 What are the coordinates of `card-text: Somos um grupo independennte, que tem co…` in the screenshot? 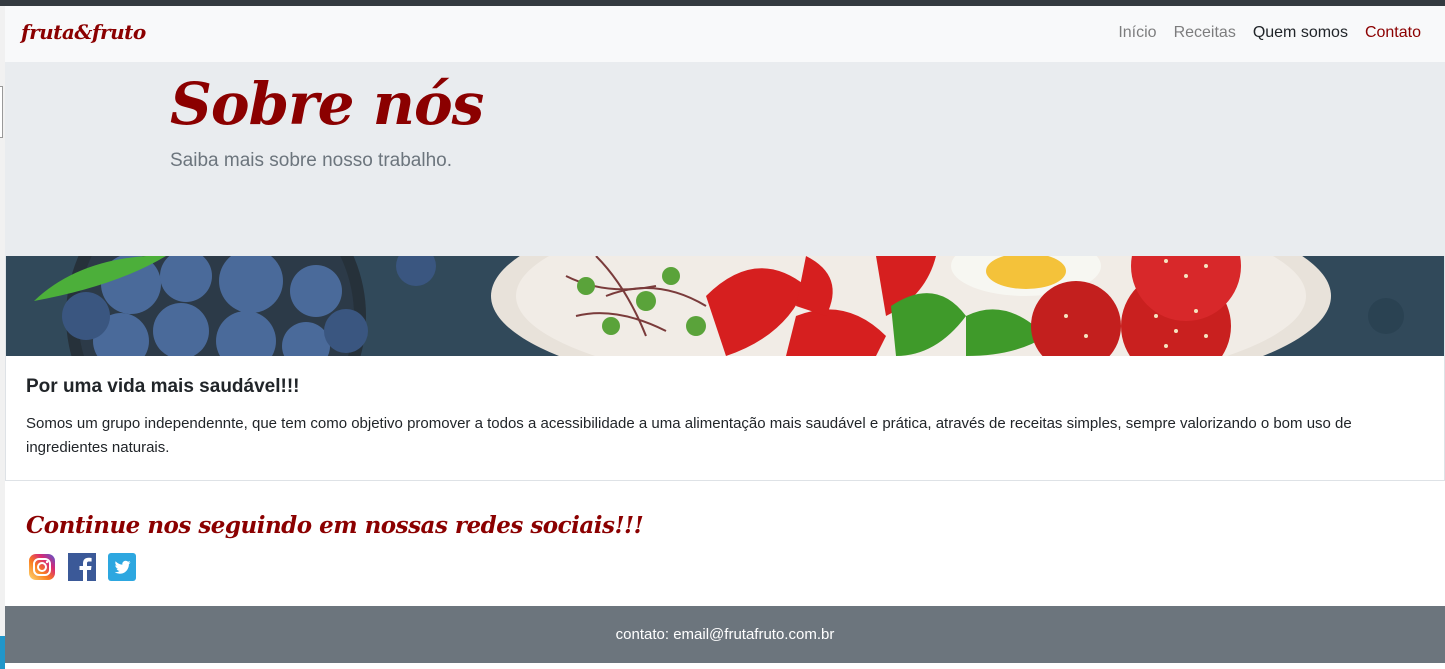 It's located at (689, 435).